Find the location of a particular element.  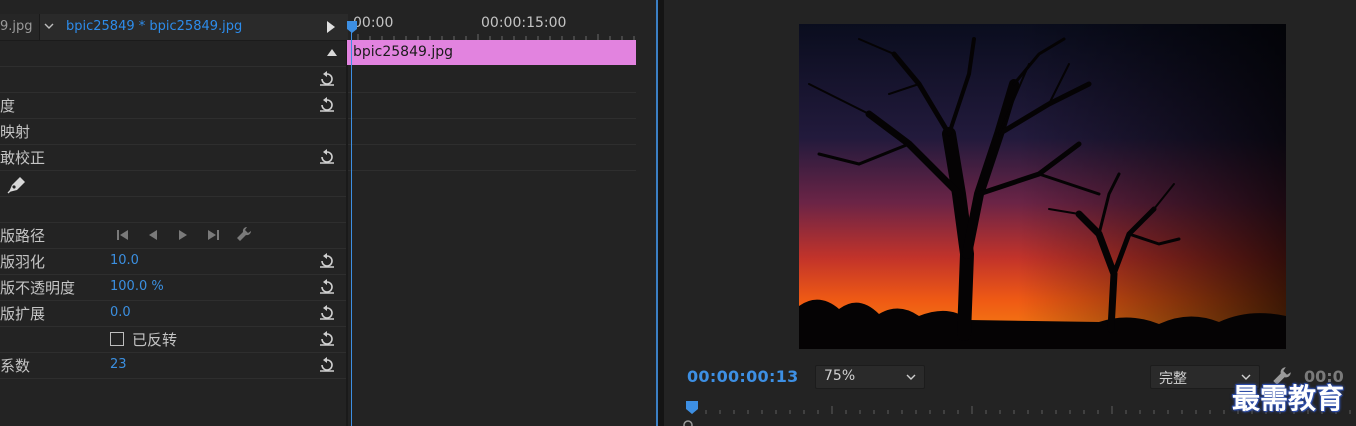

zoom-level-value: 75% is located at coordinates (840, 376).